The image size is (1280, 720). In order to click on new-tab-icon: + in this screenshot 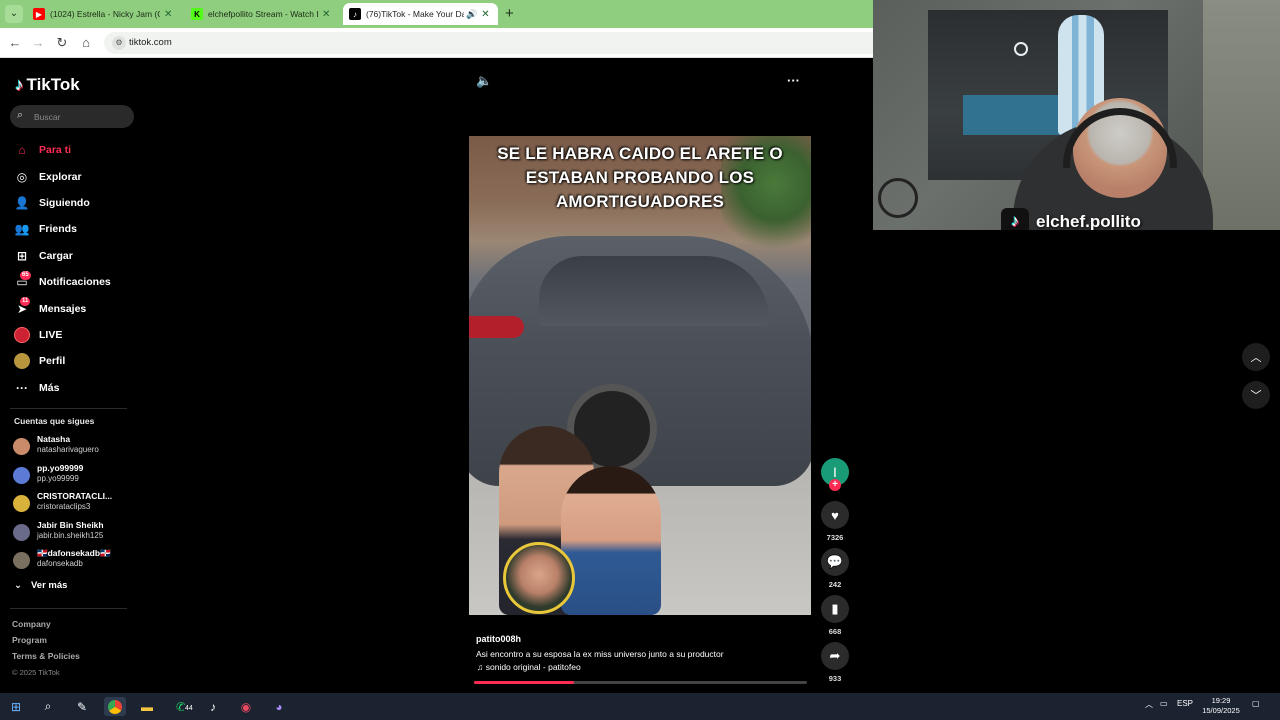, I will do `click(509, 13)`.